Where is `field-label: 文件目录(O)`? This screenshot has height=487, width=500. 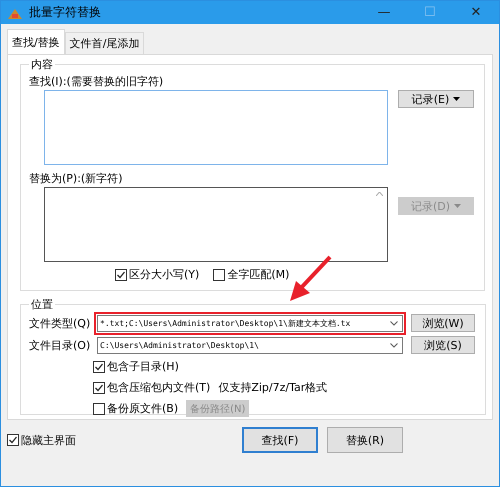
field-label: 文件目录(O) is located at coordinates (60, 345).